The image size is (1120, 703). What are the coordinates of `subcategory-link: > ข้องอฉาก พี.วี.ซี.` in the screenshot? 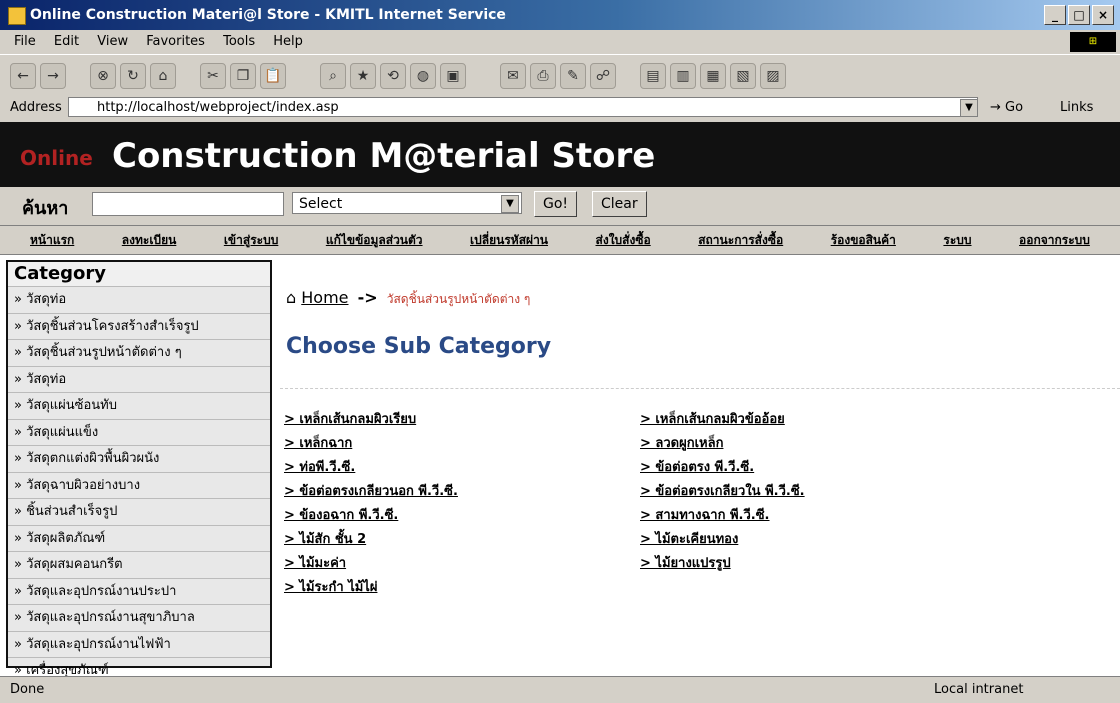 It's located at (341, 515).